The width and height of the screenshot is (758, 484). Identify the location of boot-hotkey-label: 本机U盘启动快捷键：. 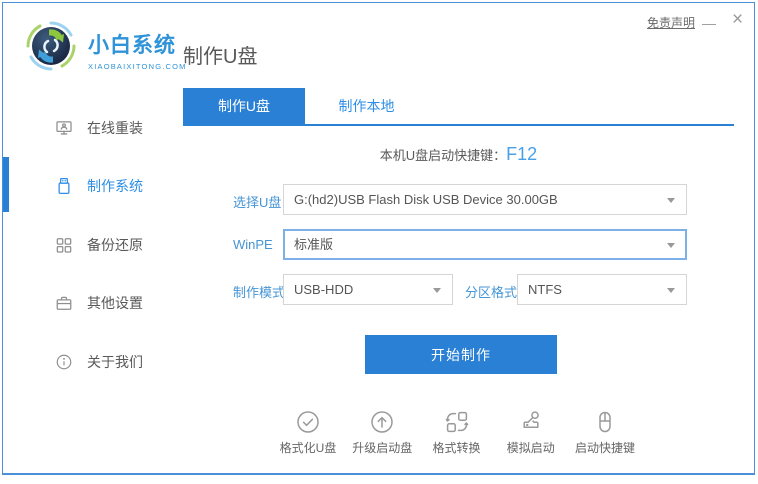
(443, 155).